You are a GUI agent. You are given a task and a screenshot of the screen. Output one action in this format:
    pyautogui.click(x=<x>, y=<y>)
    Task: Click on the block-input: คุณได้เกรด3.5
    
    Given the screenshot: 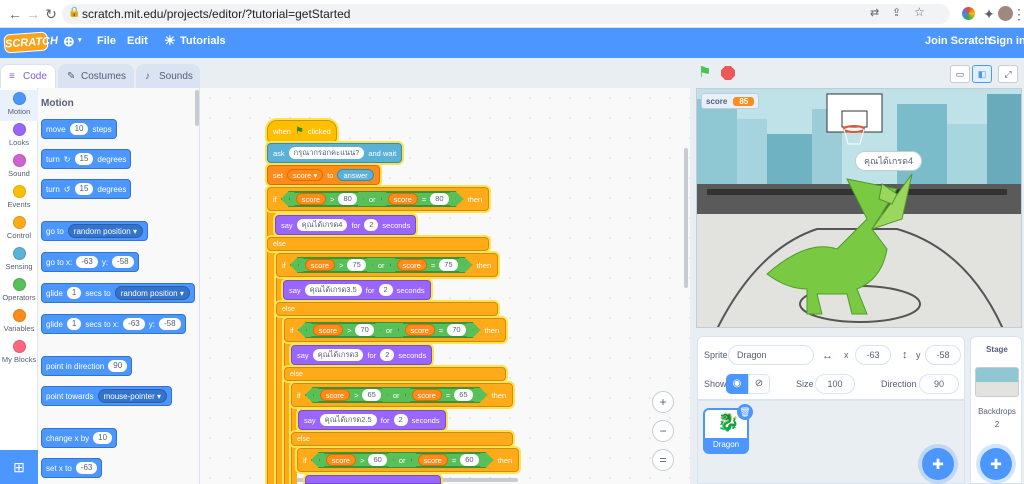 What is the action you would take?
    pyautogui.click(x=333, y=290)
    